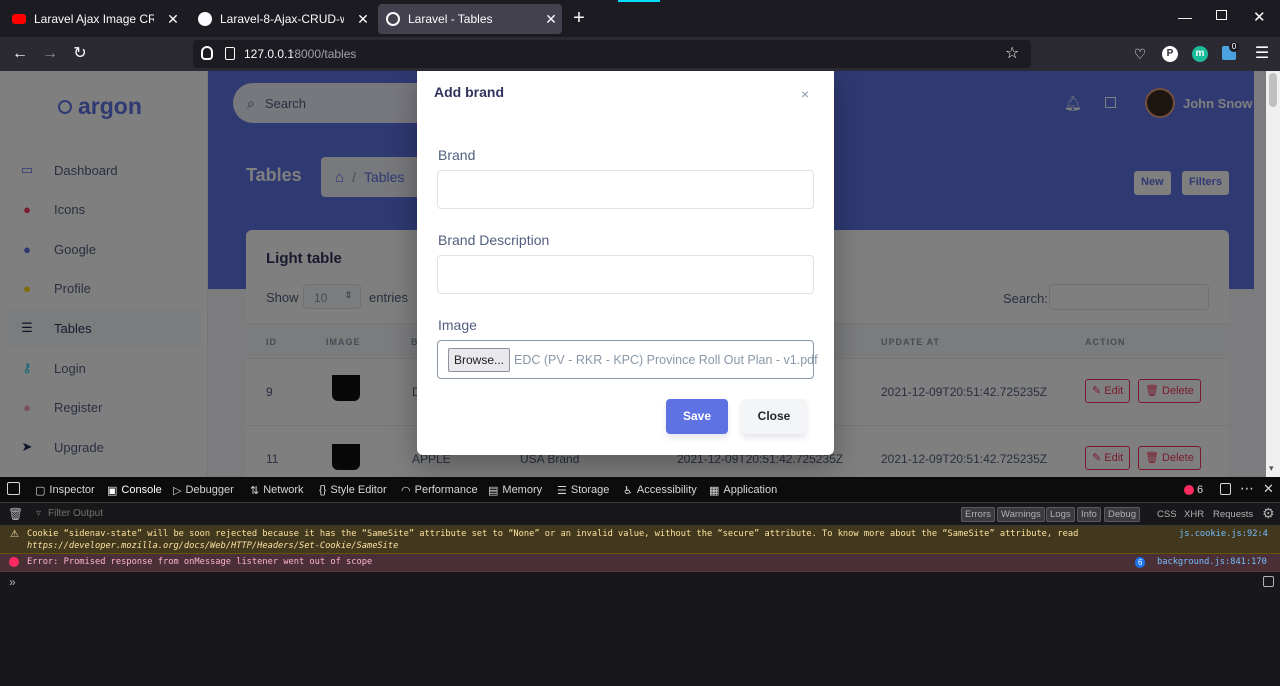  Describe the element at coordinates (50, 54) in the screenshot. I see `forward-button: →` at that location.